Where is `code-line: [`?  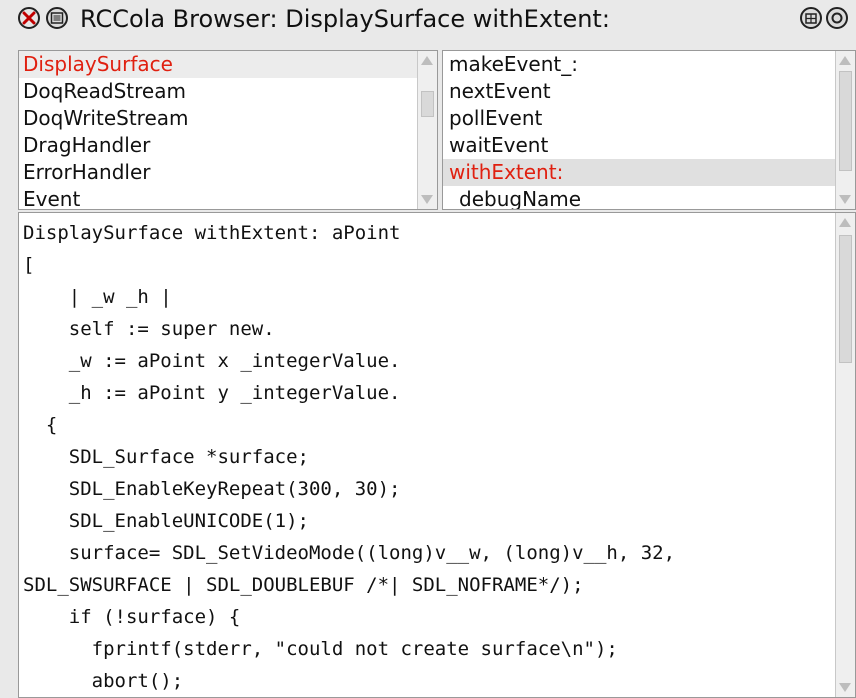 code-line: [ is located at coordinates (29, 265).